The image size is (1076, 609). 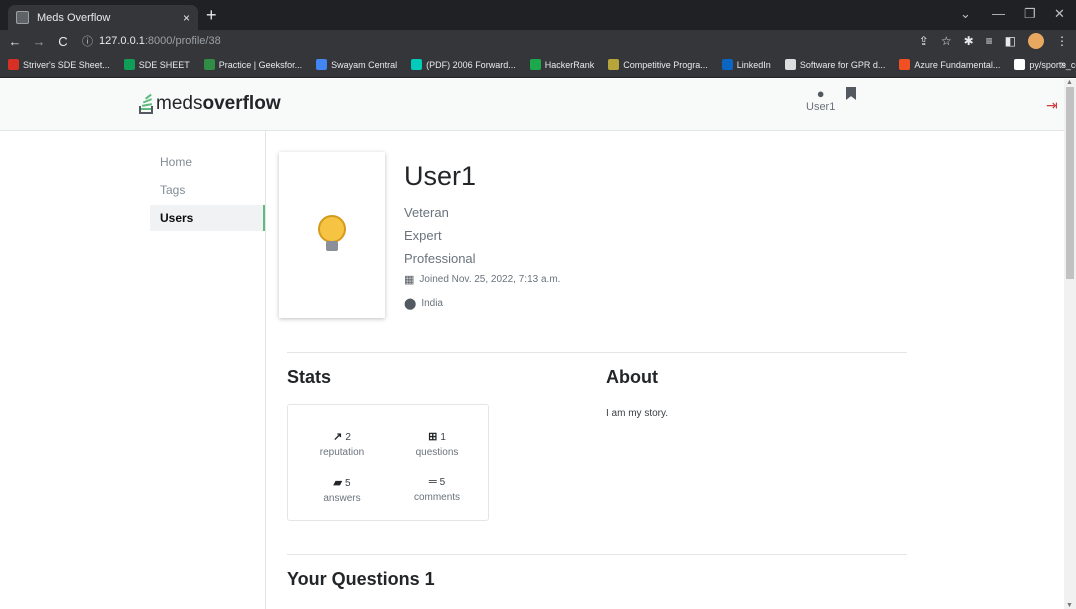 I want to click on back-icon: ←, so click(x=15, y=41).